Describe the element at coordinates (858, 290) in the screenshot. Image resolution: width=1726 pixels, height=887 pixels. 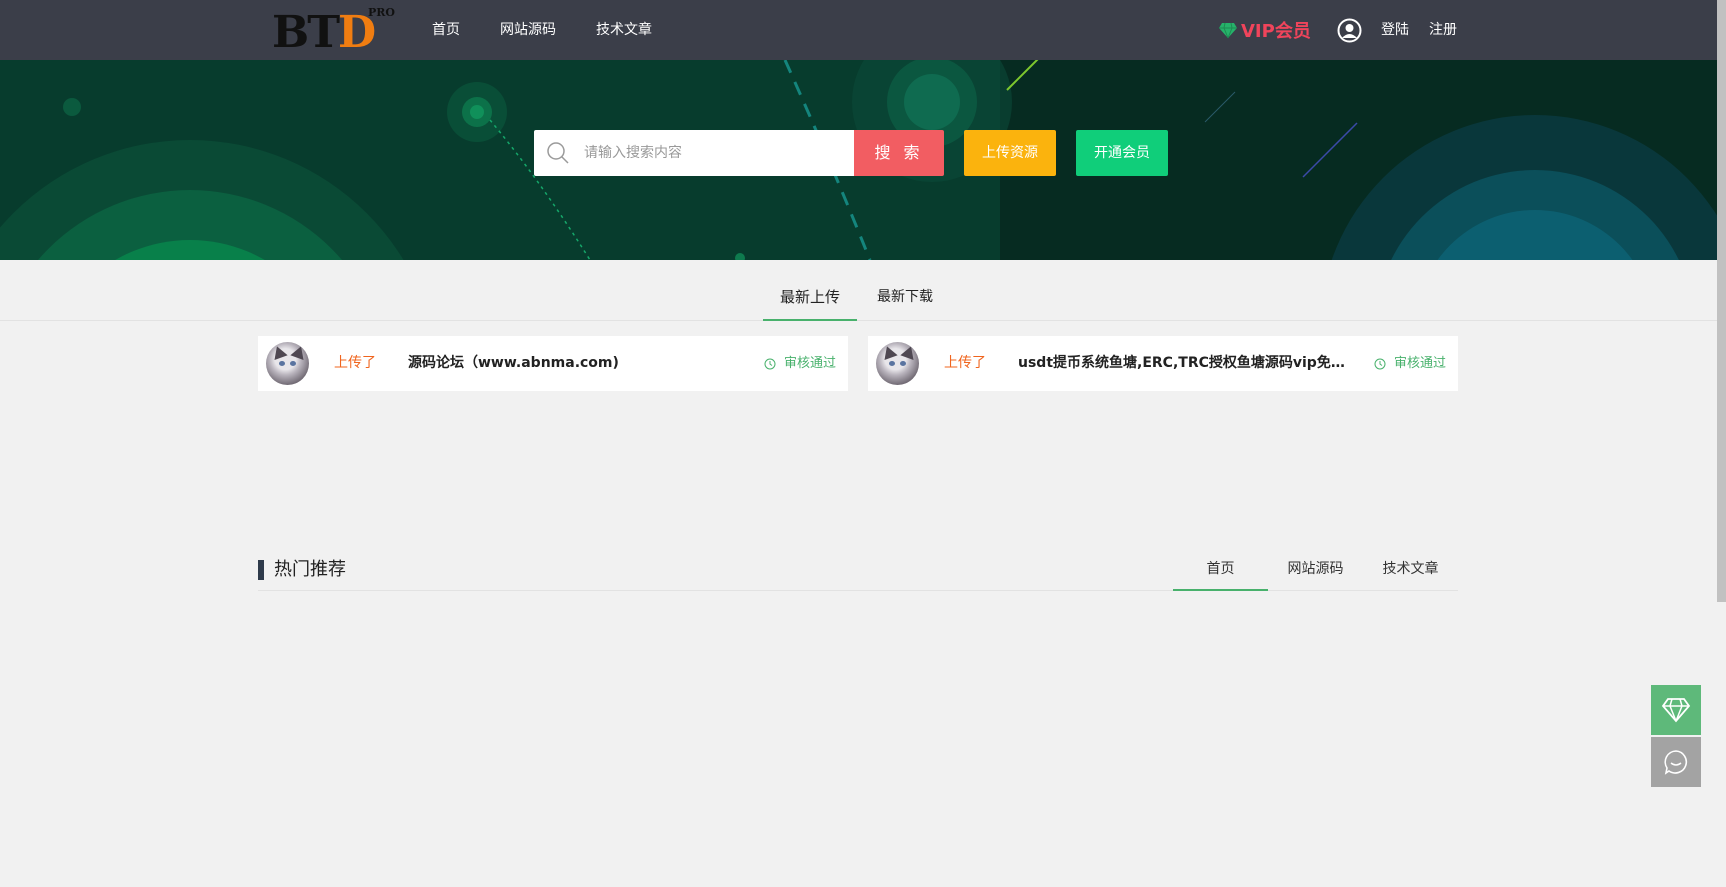
I see `activity-tabs: 最新上传 最新下载` at that location.